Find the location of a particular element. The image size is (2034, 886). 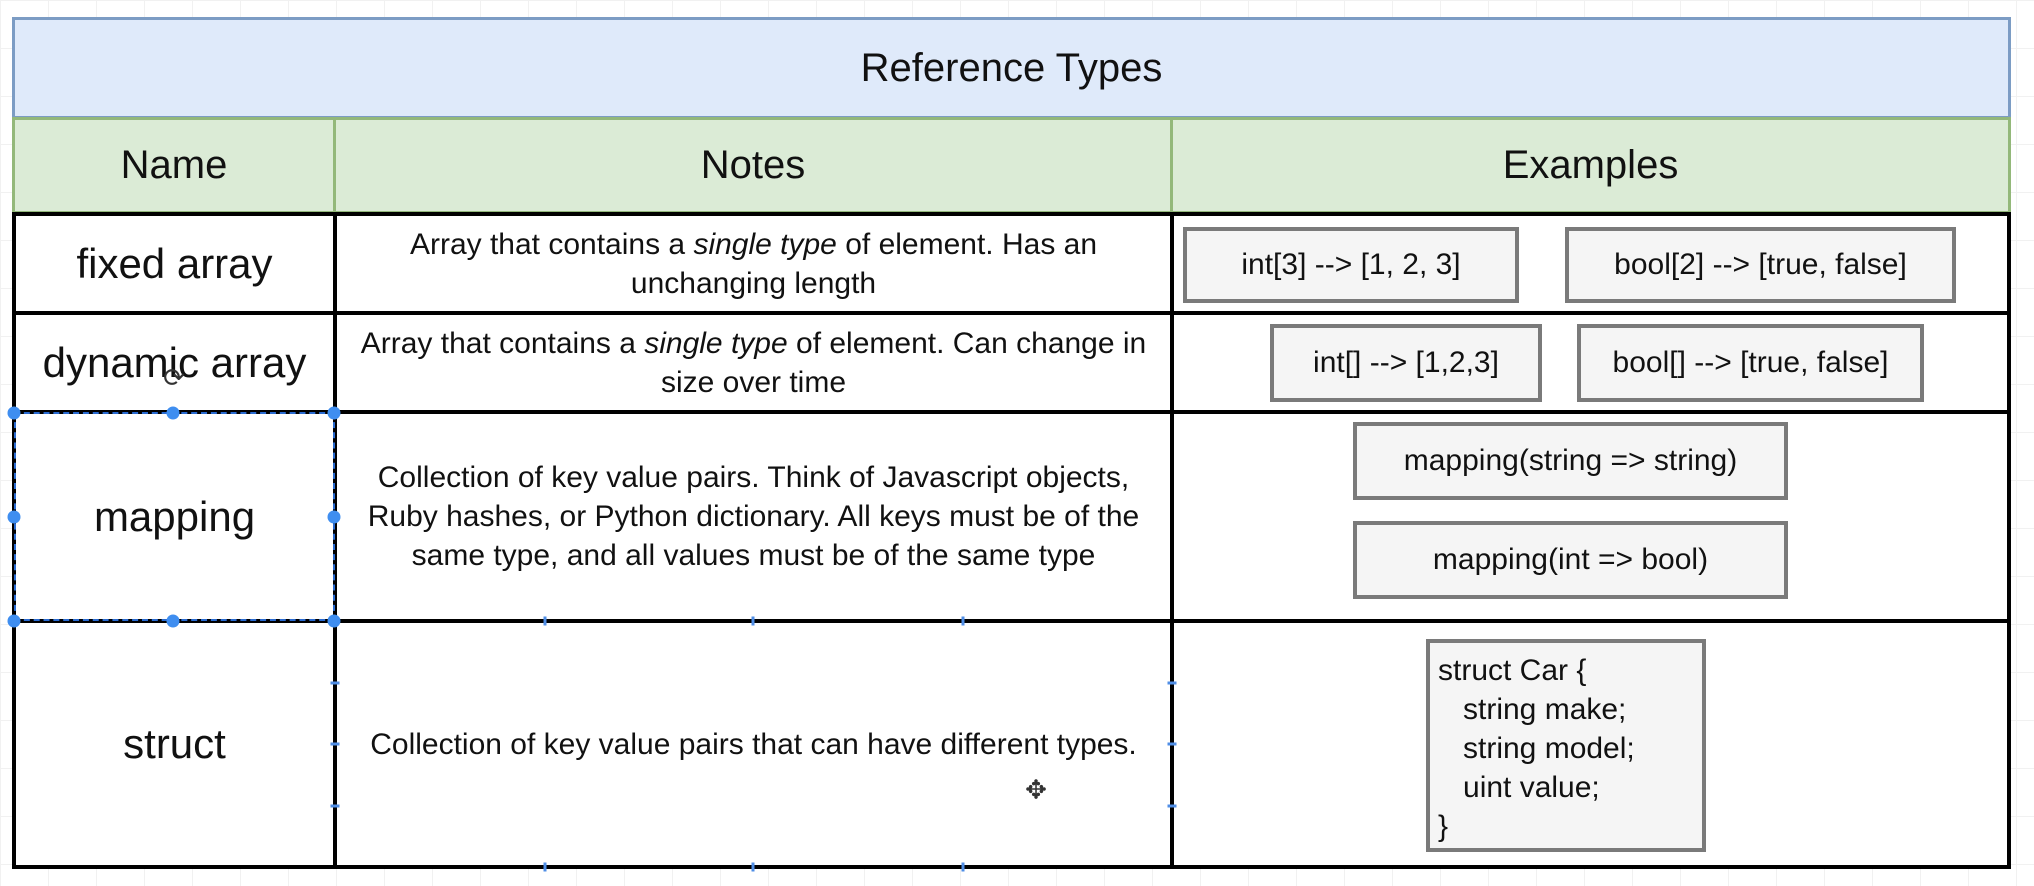

example-box: bool[] --> [true, false] is located at coordinates (1750, 363).